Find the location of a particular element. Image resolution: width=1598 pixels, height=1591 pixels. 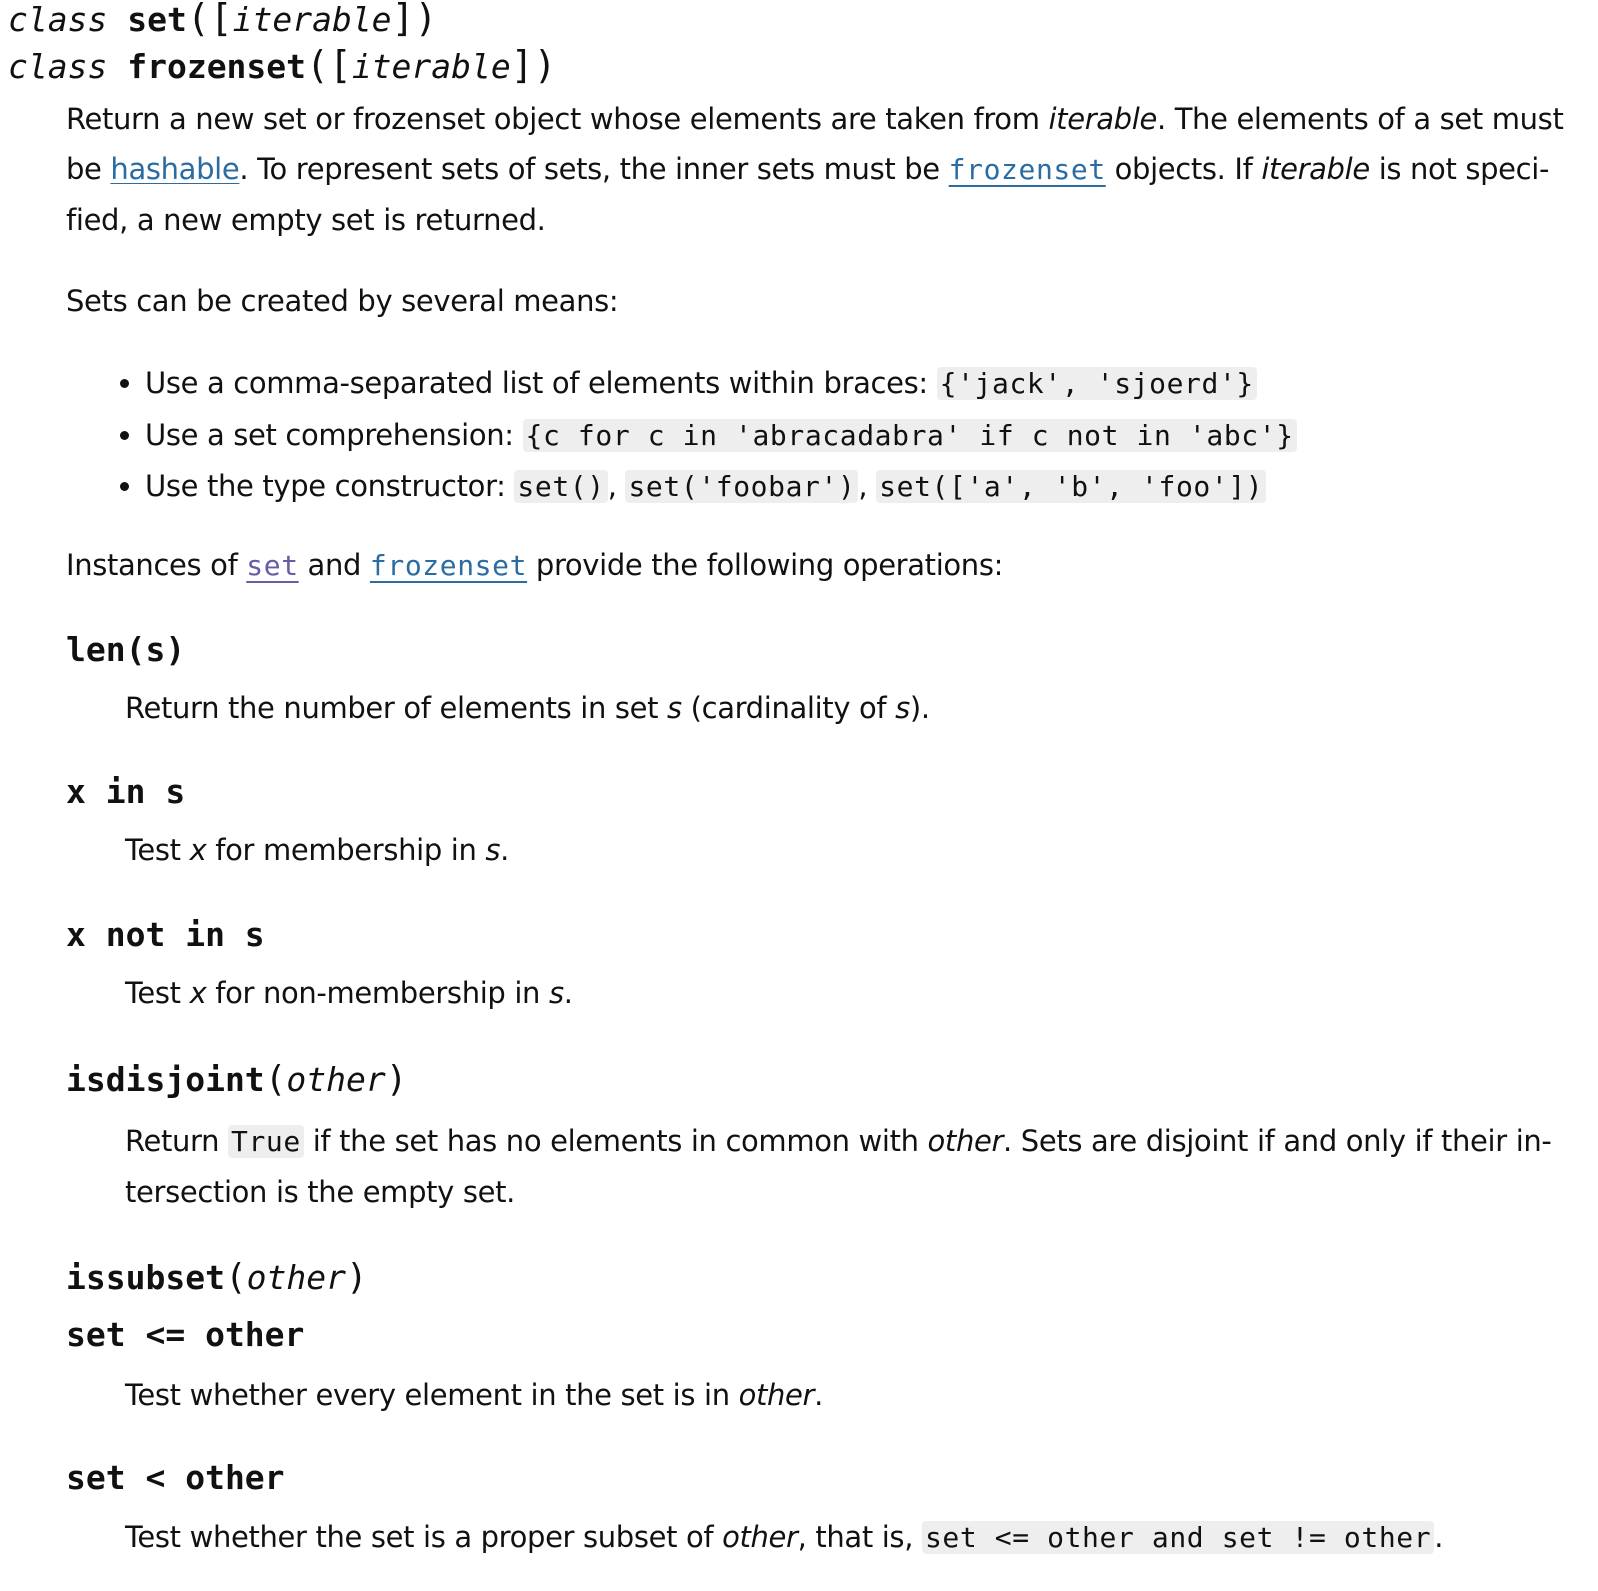

code-literal: True is located at coordinates (266, 1141).